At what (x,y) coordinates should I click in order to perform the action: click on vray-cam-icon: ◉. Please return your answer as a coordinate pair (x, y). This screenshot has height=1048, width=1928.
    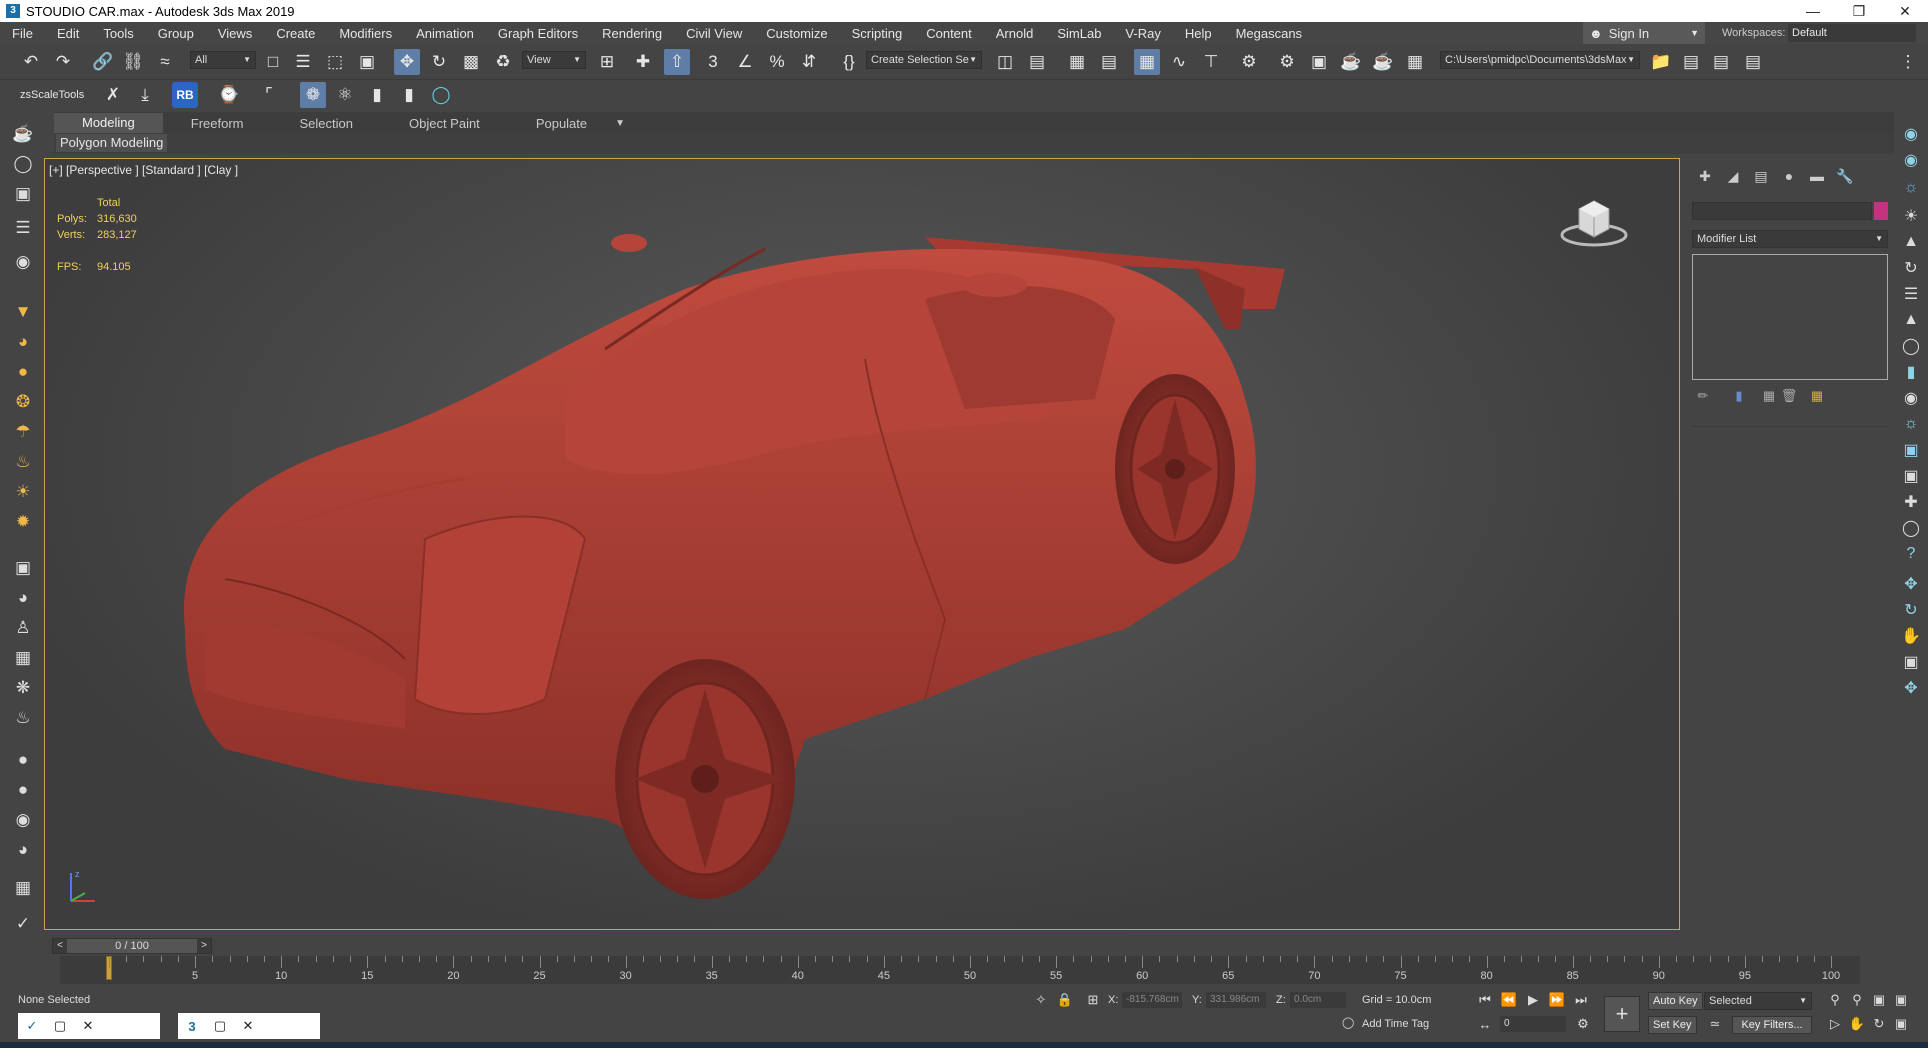
    Looking at the image, I should click on (1911, 134).